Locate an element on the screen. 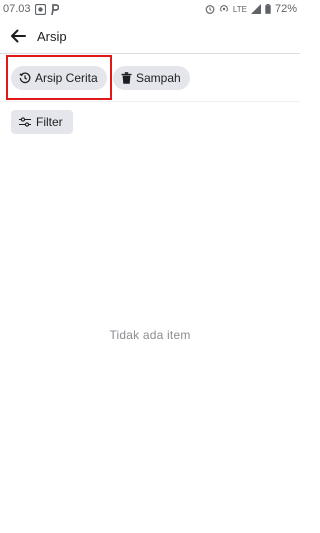 The height and width of the screenshot is (533, 320). back-button is located at coordinates (18, 36).